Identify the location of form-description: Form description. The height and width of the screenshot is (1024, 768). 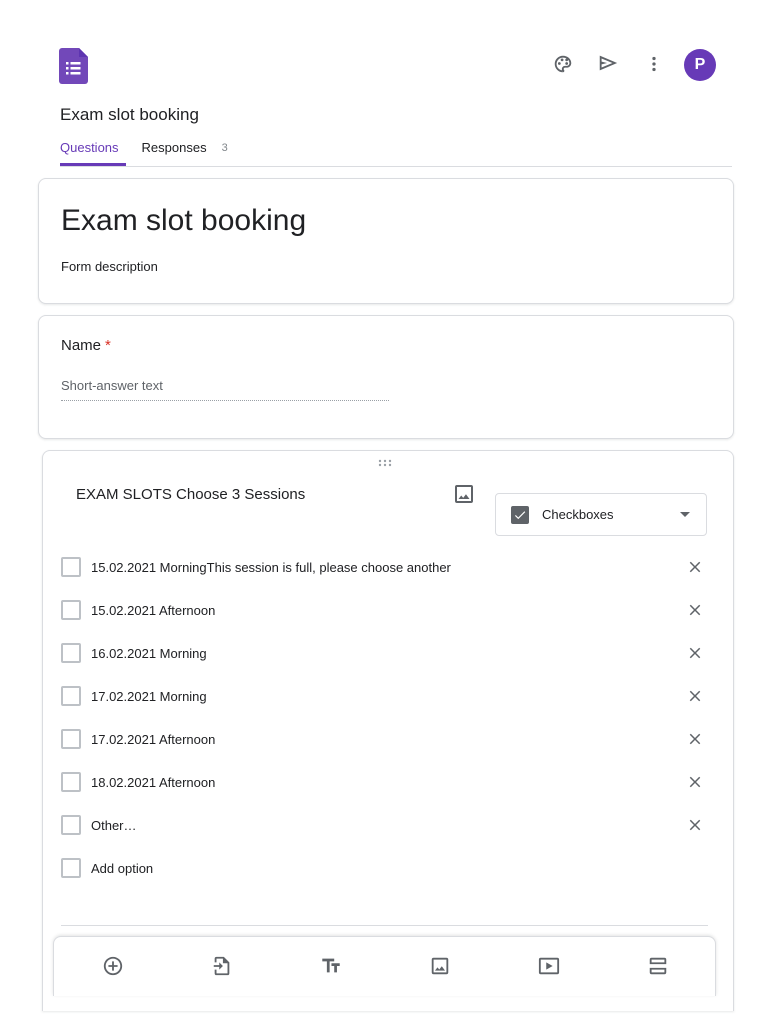
(109, 266).